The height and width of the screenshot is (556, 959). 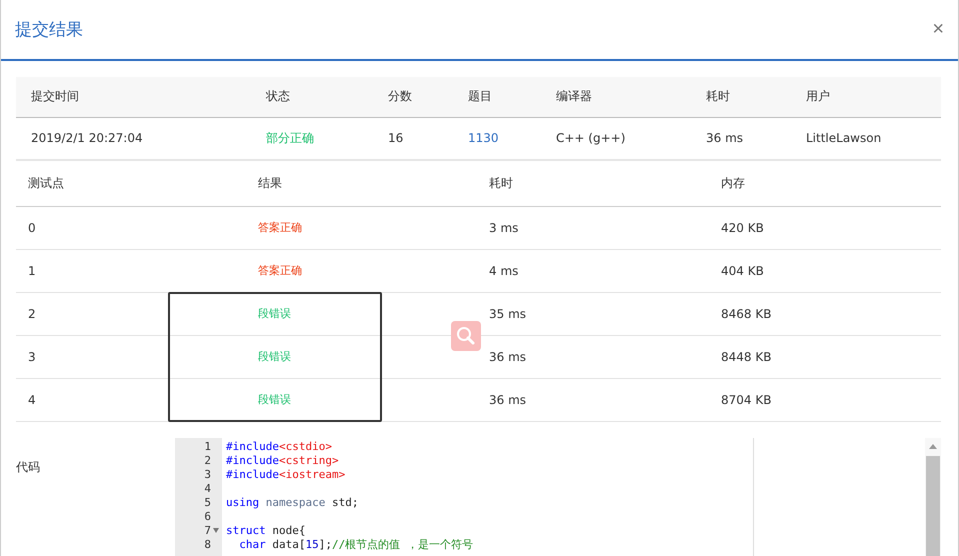 I want to click on status-text: 部分正确, so click(x=290, y=137).